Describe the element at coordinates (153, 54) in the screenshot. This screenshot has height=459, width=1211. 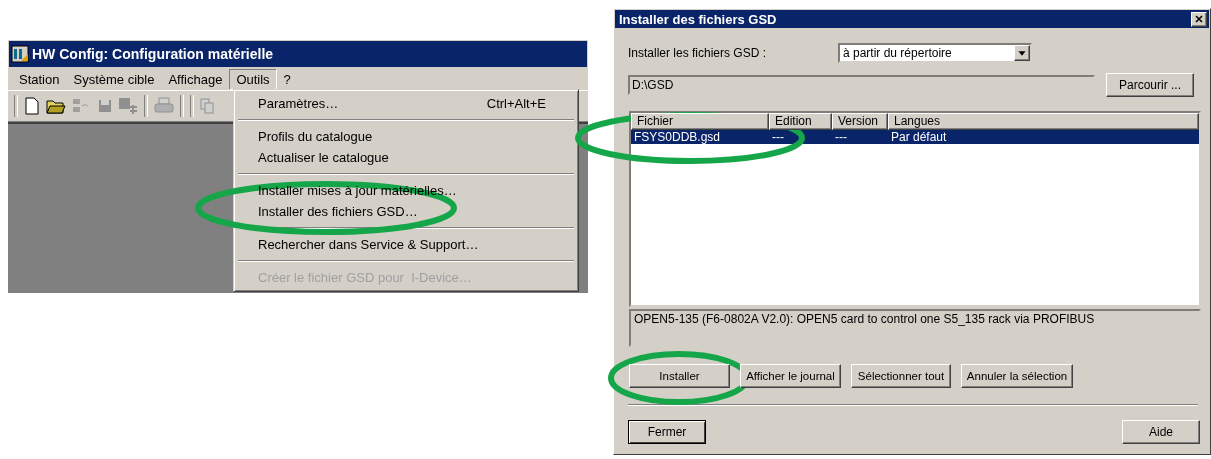
I see `window-title: HW Config: Configuration matérielle` at that location.